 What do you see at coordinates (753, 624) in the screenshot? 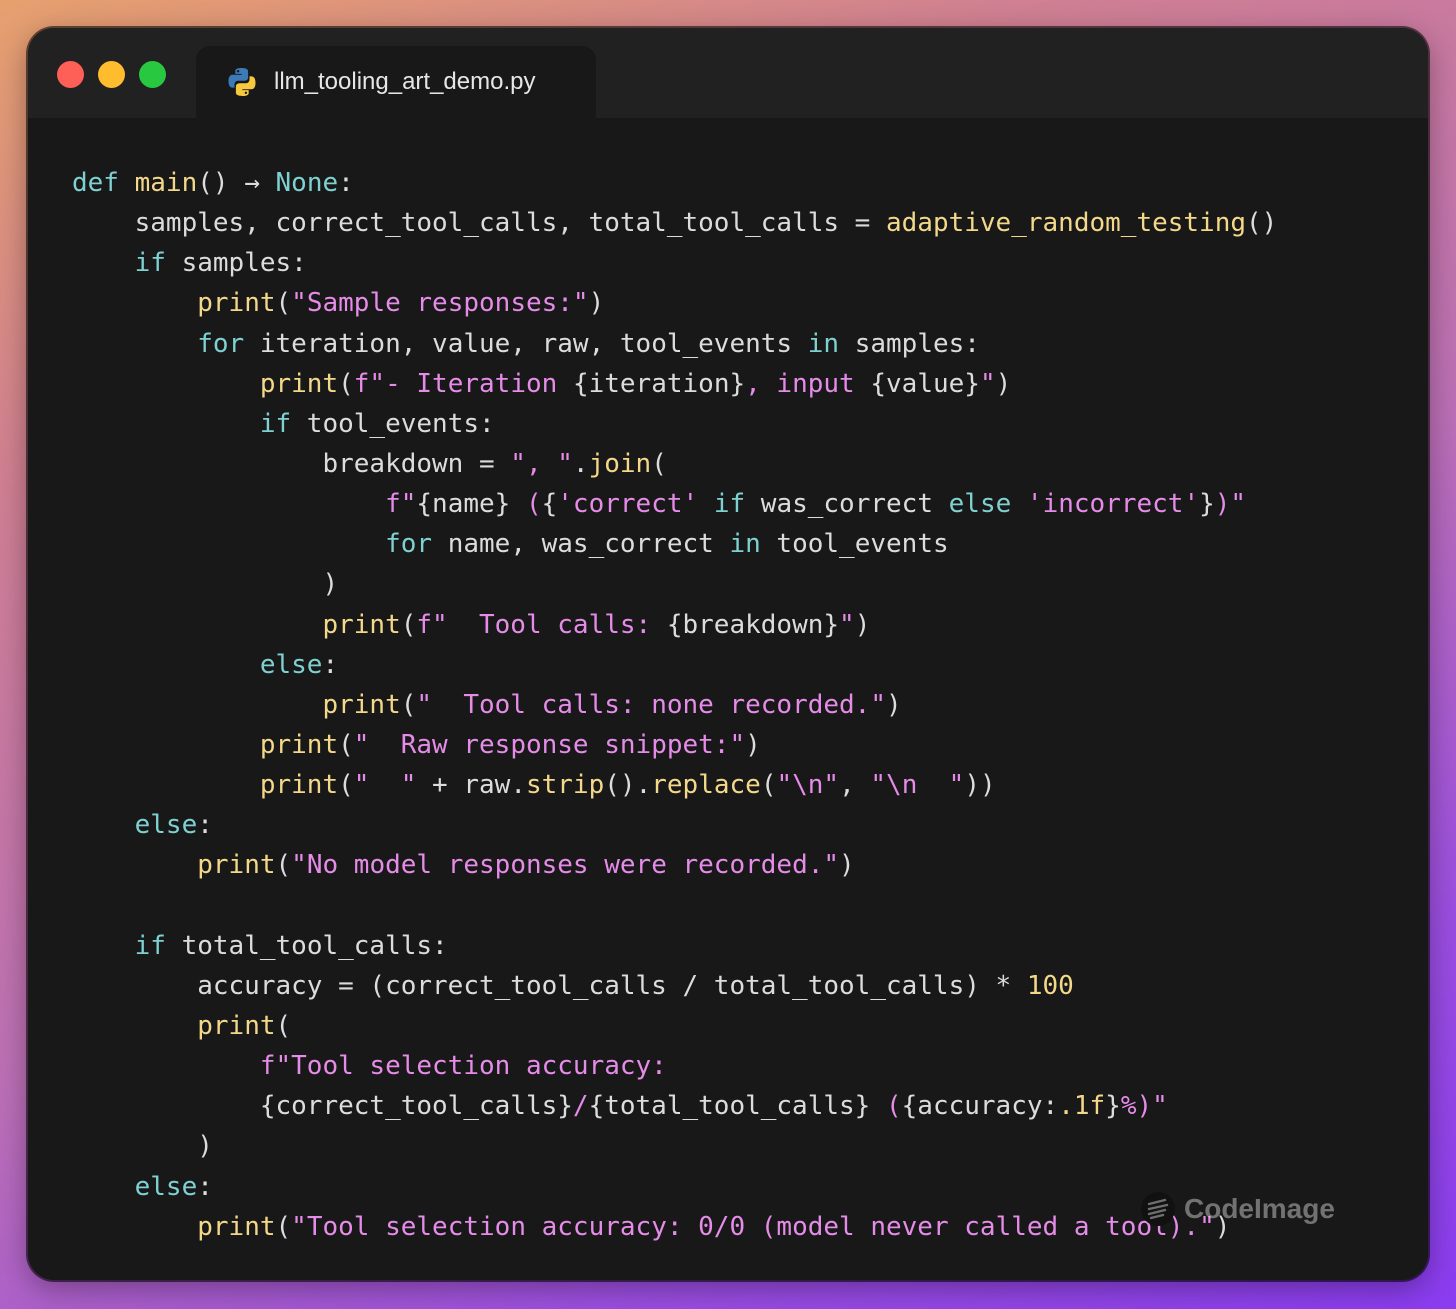
I see `code-token: {breakdown}` at bounding box center [753, 624].